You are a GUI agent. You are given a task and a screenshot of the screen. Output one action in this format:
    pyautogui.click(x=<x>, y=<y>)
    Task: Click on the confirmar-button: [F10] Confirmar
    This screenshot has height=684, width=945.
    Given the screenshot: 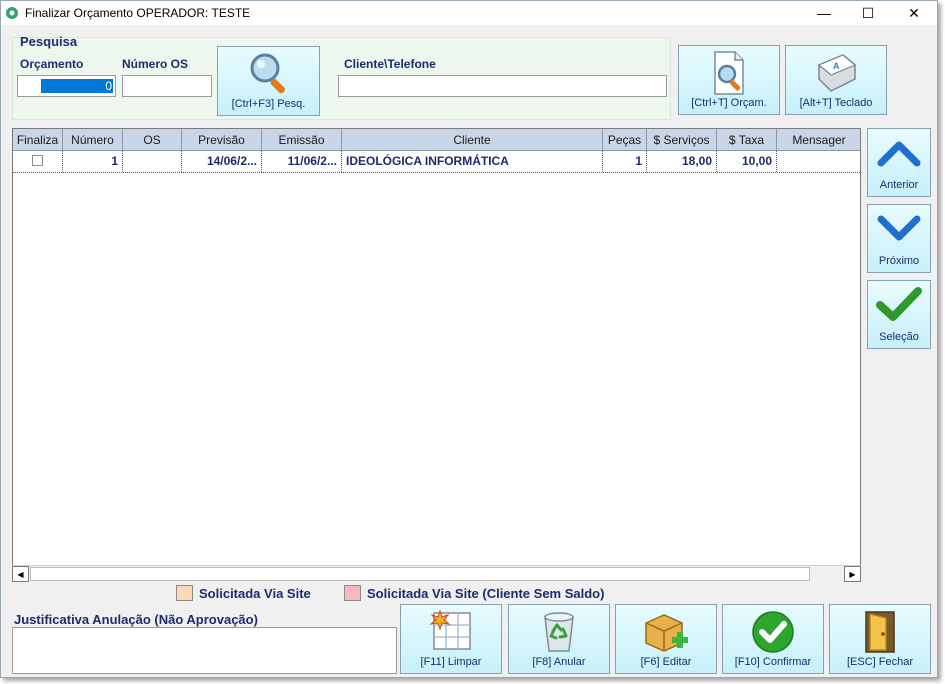 What is the action you would take?
    pyautogui.click(x=773, y=639)
    